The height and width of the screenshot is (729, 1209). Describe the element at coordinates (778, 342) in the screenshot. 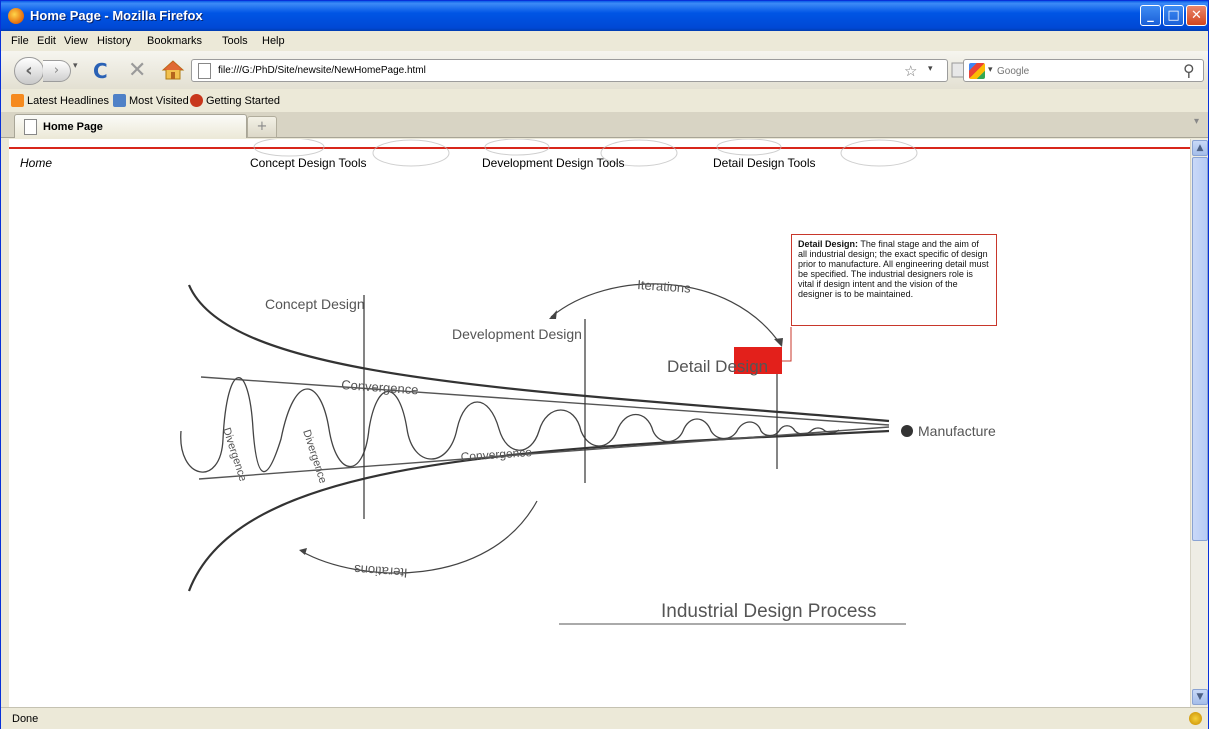

I see `arrowhead-right-icon` at that location.